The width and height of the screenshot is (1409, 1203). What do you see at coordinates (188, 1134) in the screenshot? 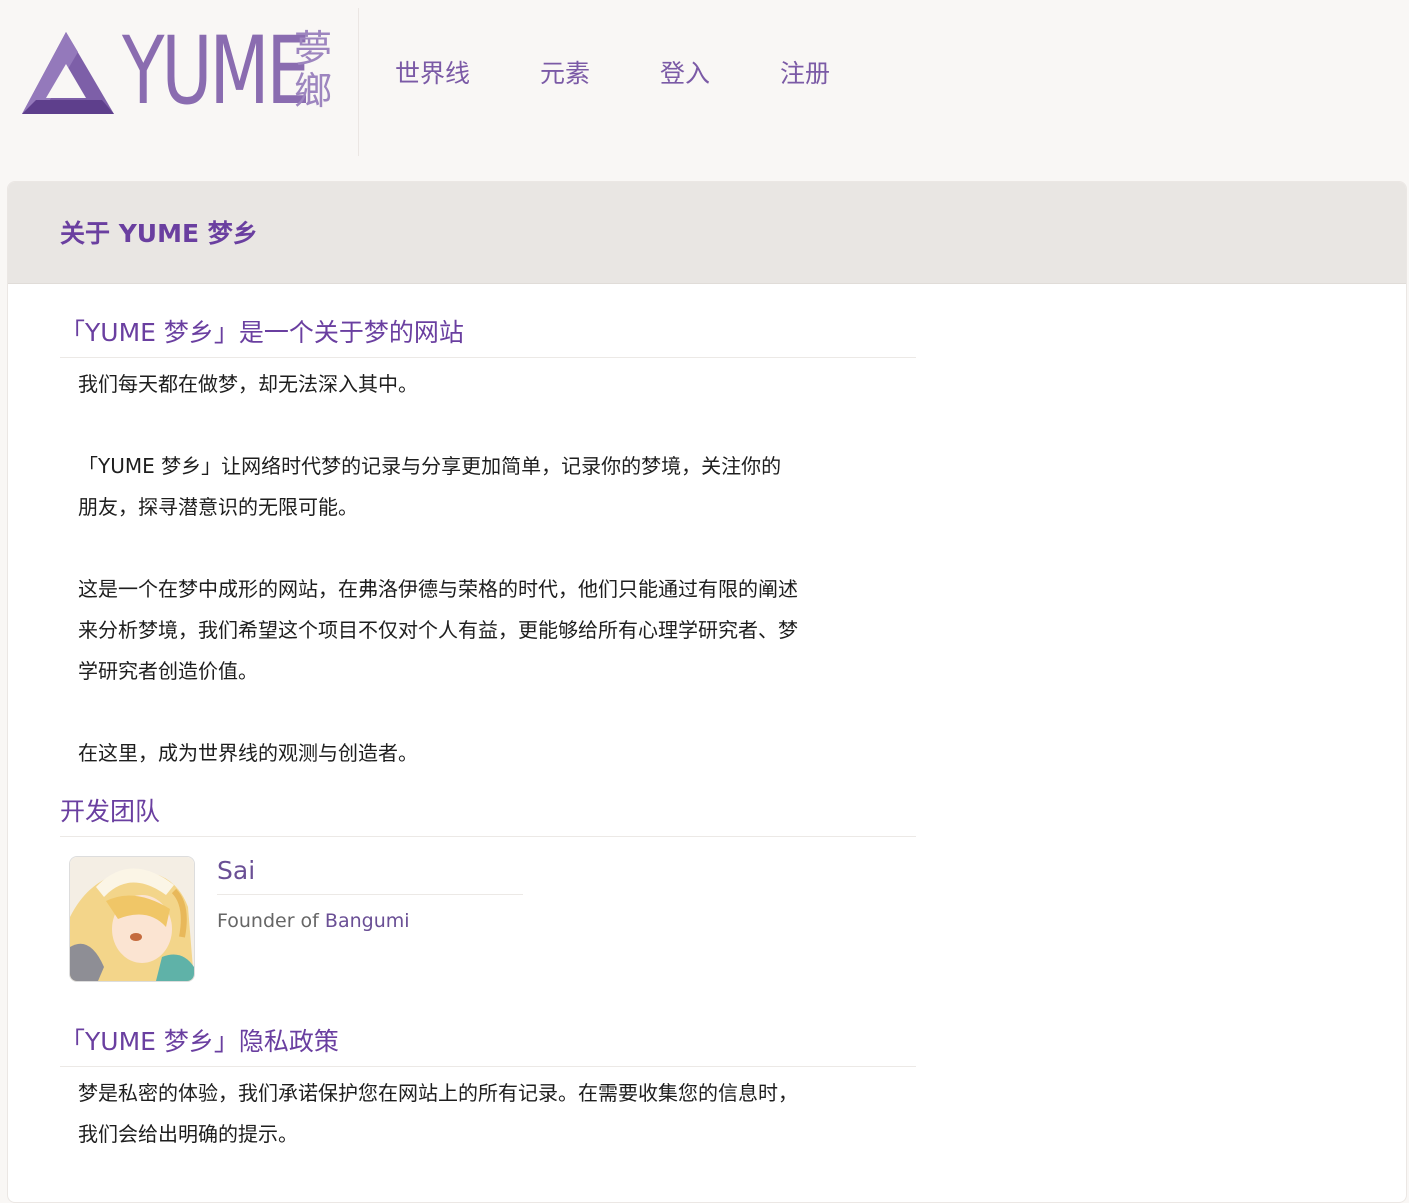
I see `privacy-line-2: 我们会给出明确的提示。` at bounding box center [188, 1134].